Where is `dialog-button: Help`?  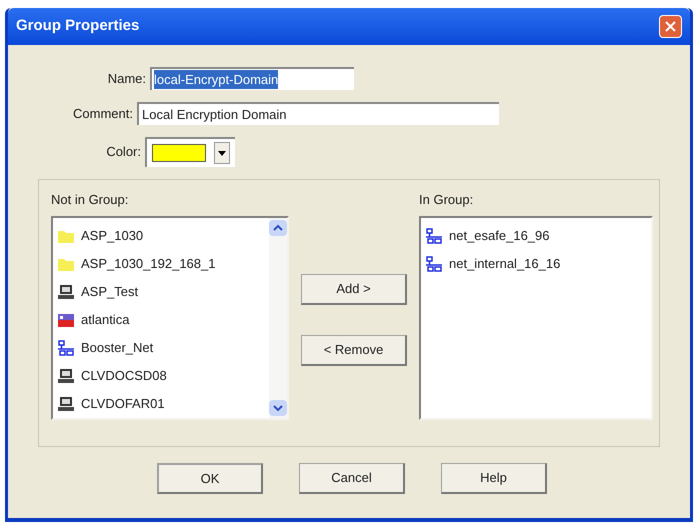 dialog-button: Help is located at coordinates (494, 478).